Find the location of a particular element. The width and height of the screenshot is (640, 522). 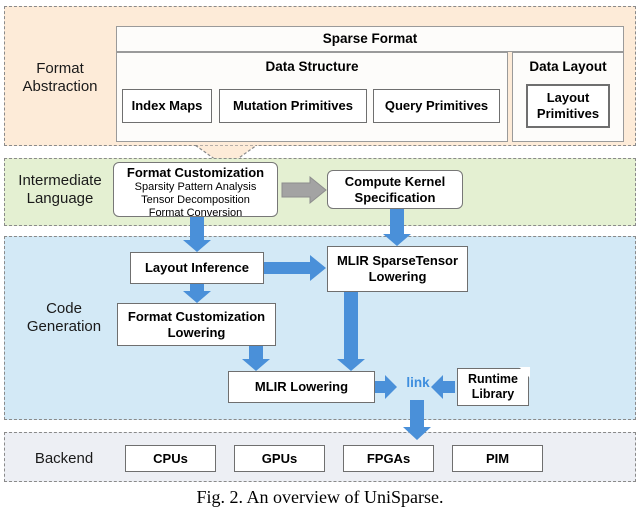

arrow-format-customization-to-compute-kernel is located at coordinates (304, 190).